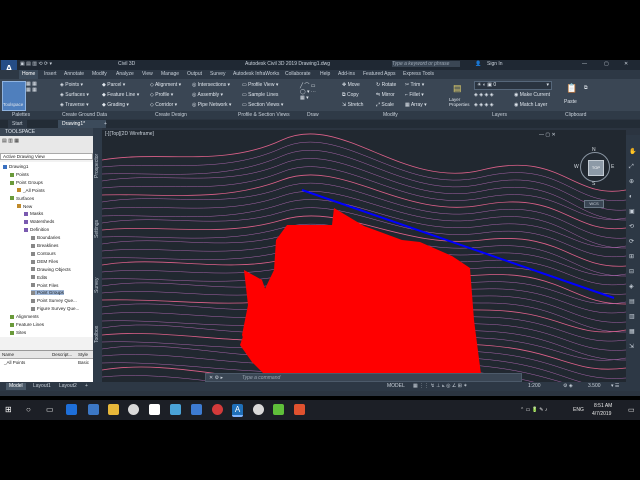 This screenshot has width=640, height=480. Describe the element at coordinates (154, 409) in the screenshot. I see `media-icon` at that location.